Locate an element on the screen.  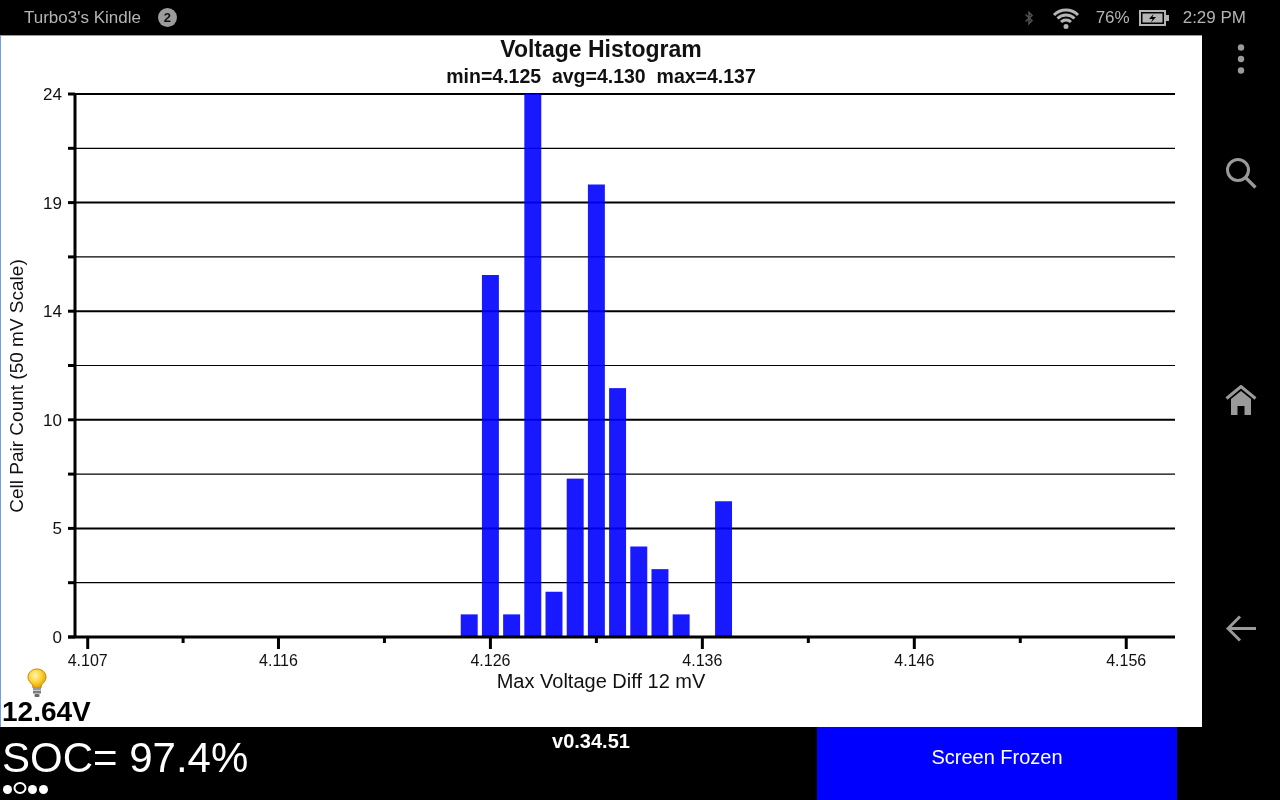
screen-frozen-button: Screen Frozen is located at coordinates (997, 763).